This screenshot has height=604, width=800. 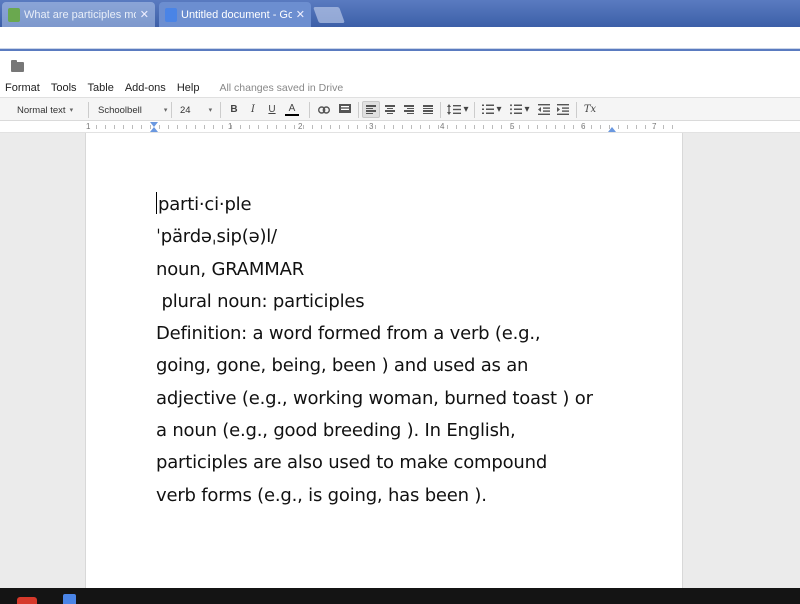 I want to click on ruler: 1 1 2 3 4 5 6 7, so click(x=400, y=127).